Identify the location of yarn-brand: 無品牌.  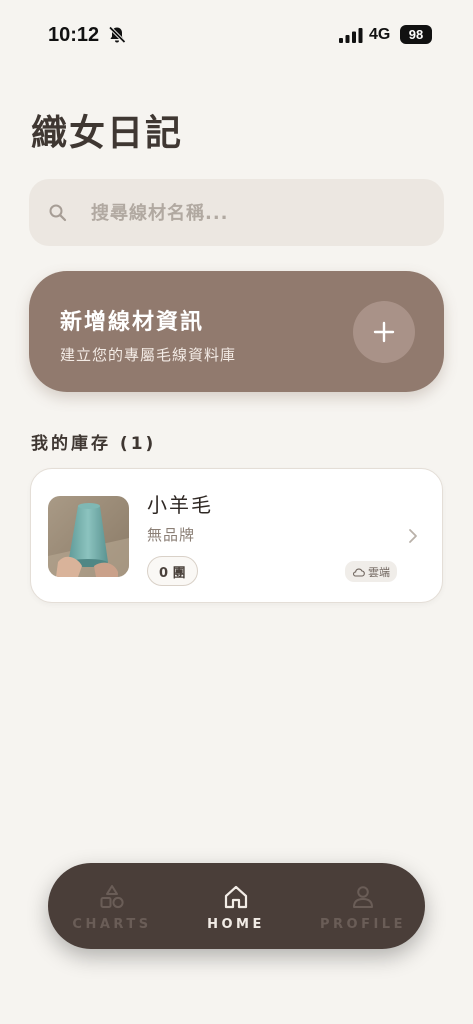
(171, 535).